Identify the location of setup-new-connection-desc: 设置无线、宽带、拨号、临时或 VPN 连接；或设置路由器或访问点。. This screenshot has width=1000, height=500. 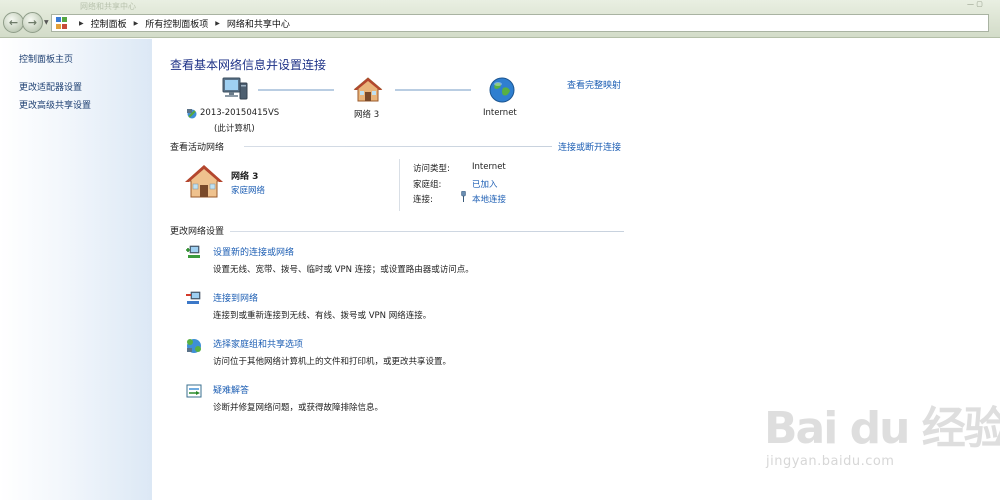
(343, 270).